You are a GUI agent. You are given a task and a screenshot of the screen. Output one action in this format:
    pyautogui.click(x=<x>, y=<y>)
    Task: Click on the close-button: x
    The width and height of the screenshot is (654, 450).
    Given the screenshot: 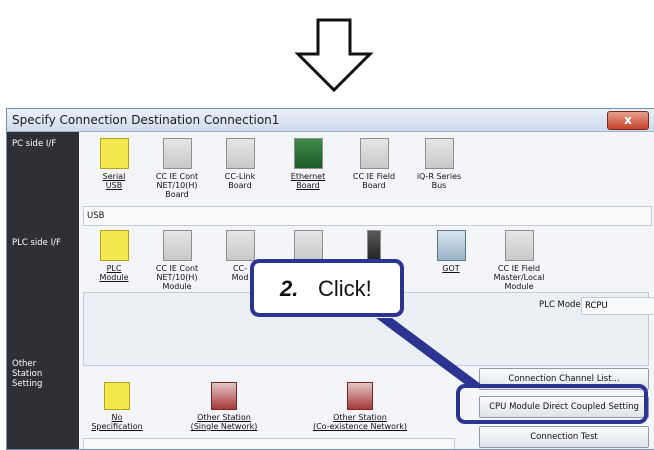 What is the action you would take?
    pyautogui.click(x=628, y=120)
    